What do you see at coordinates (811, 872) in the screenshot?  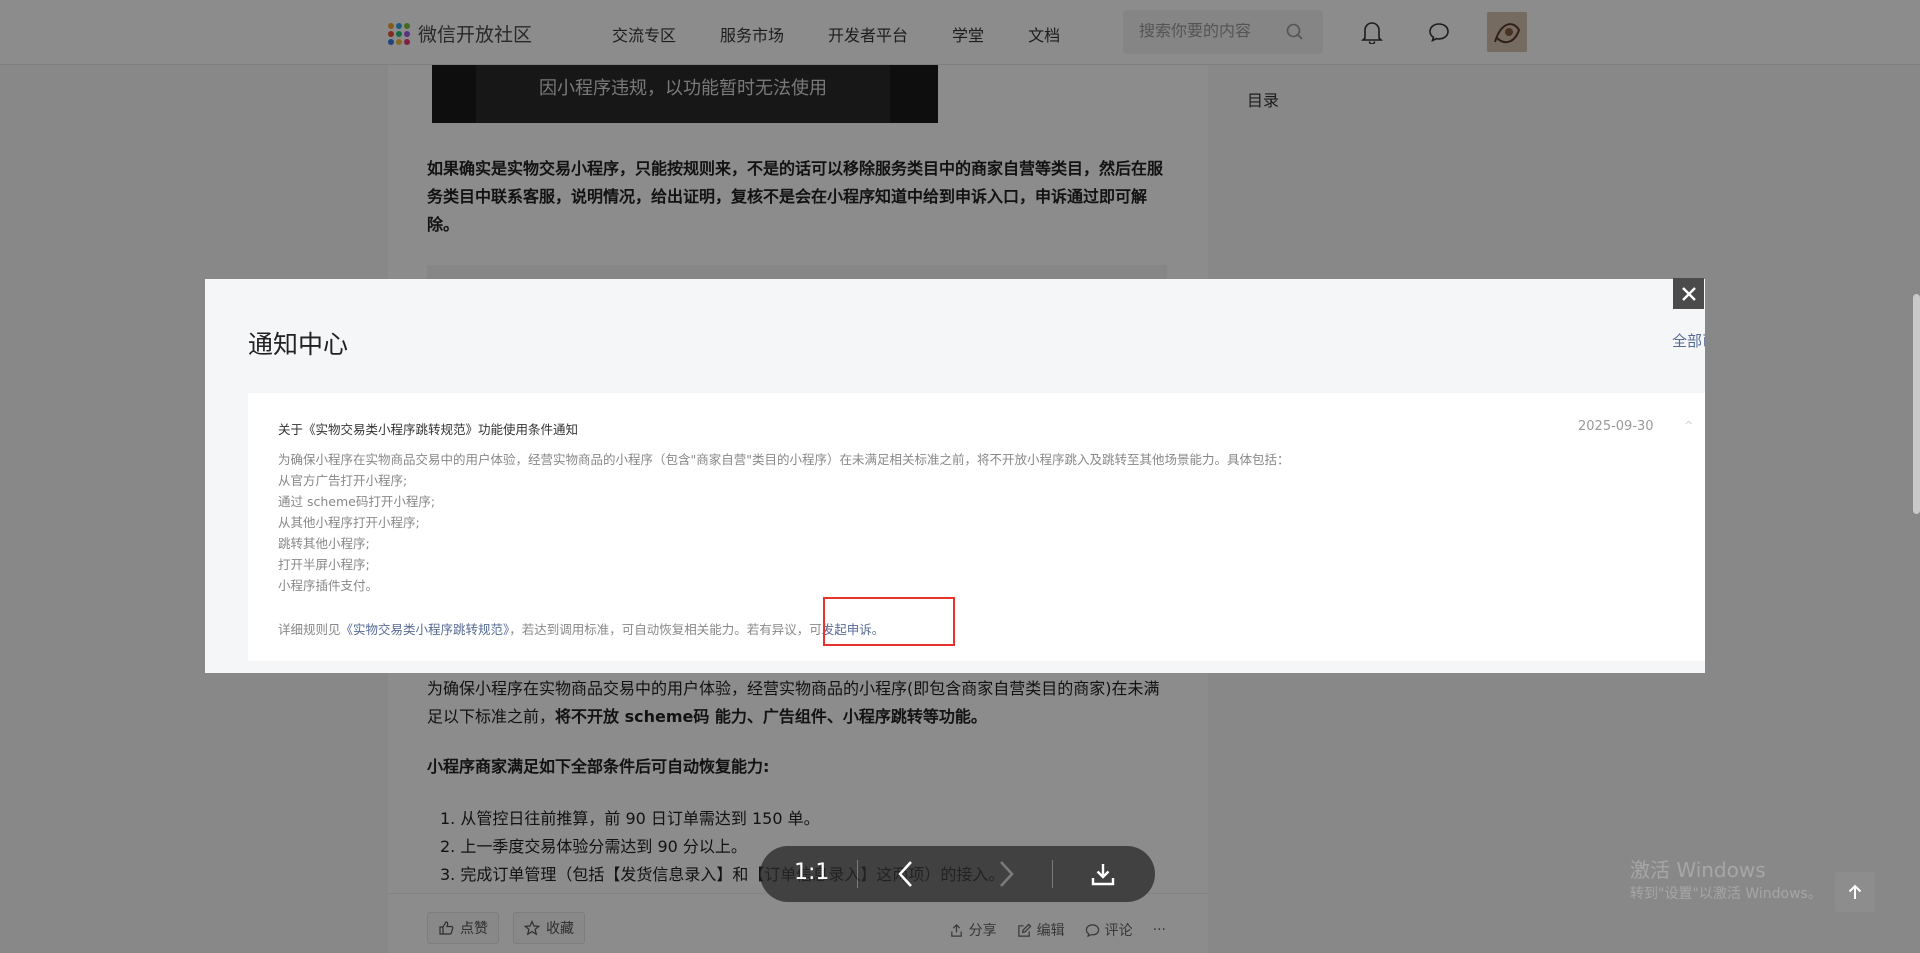 I see `actual-size-button: 1:1` at bounding box center [811, 872].